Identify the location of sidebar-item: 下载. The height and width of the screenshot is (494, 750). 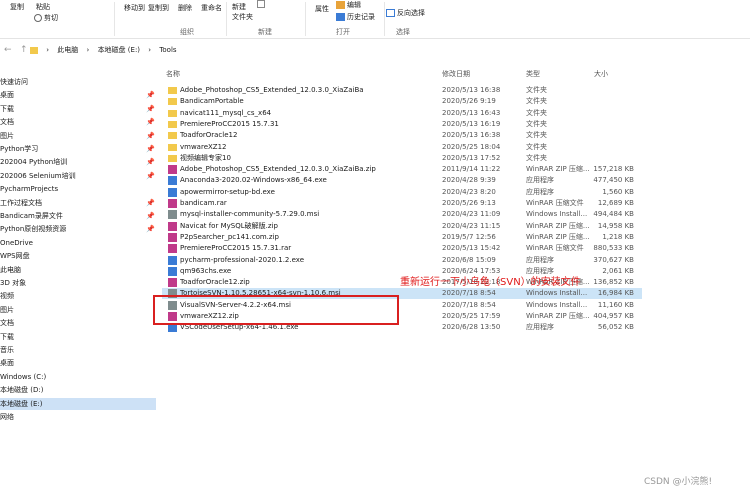
(78, 337).